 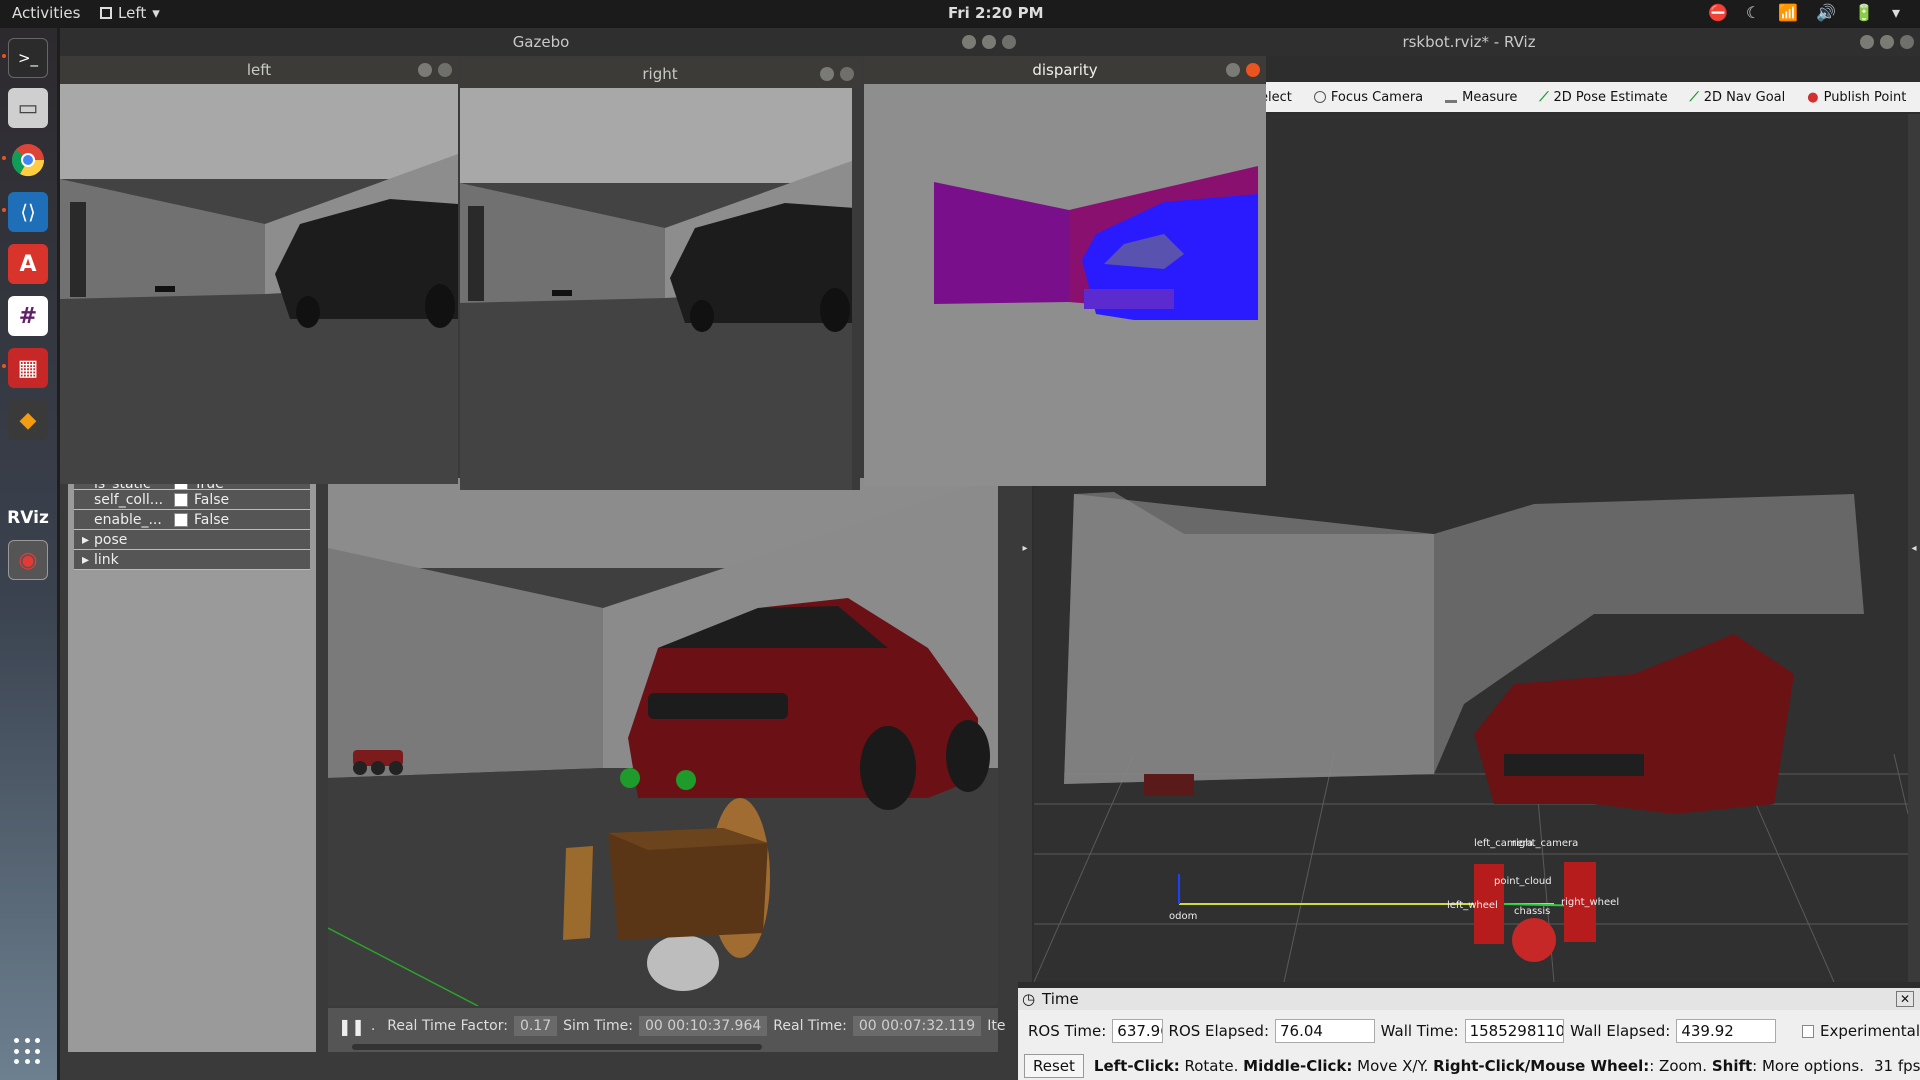 What do you see at coordinates (996, 13) in the screenshot?
I see `clock: Fri 2:20 PM` at bounding box center [996, 13].